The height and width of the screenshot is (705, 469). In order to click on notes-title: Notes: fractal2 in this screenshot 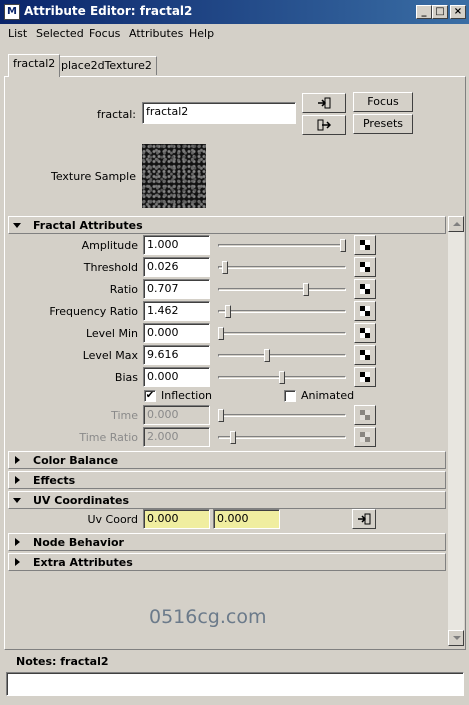, I will do `click(62, 661)`.